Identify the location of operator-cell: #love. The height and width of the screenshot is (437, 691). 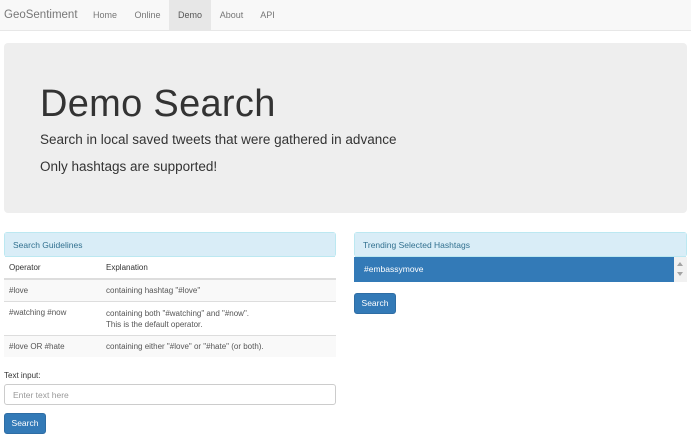
(52, 289).